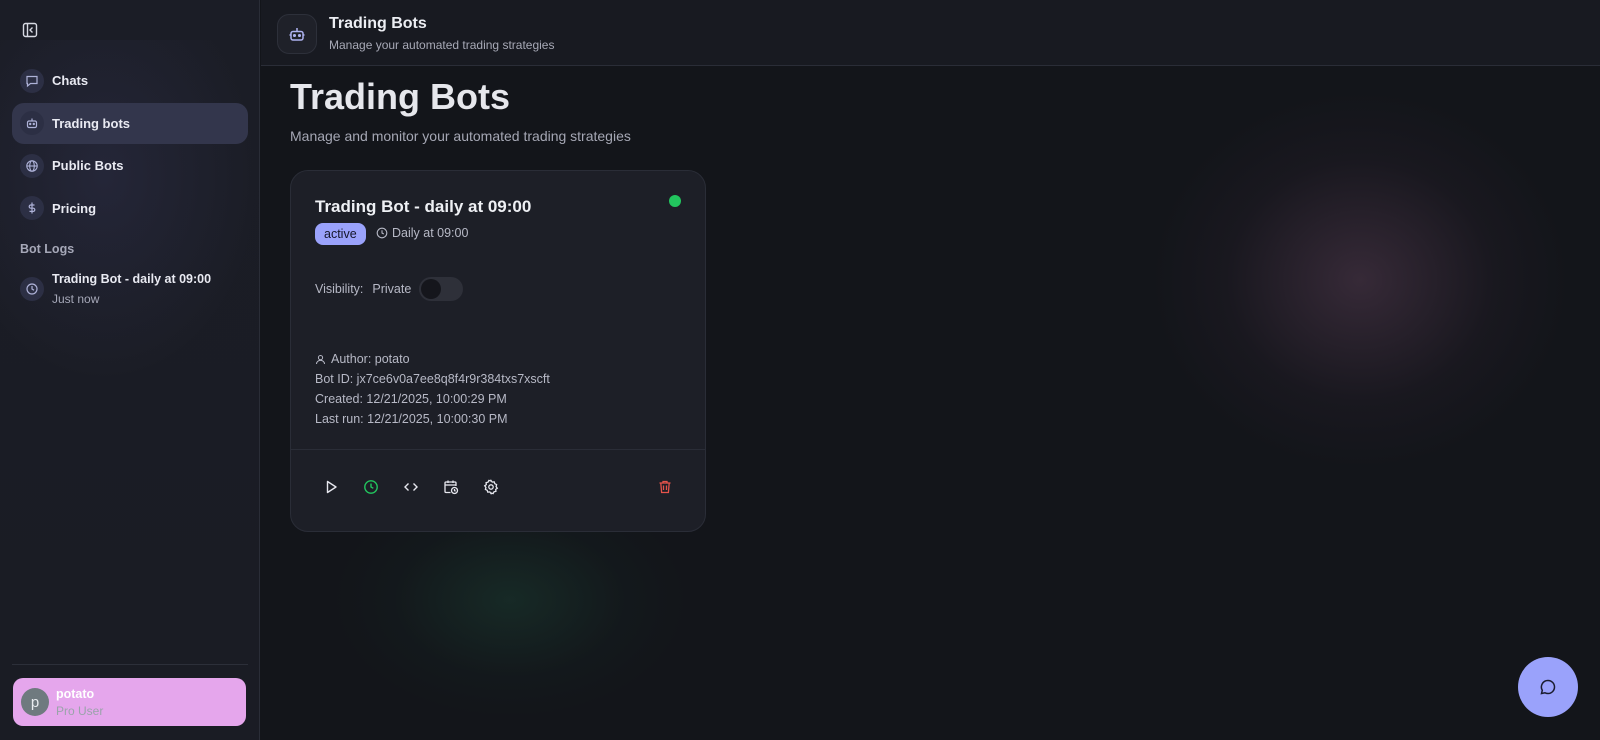 This screenshot has height=740, width=1600. I want to click on user-name: potato, so click(75, 693).